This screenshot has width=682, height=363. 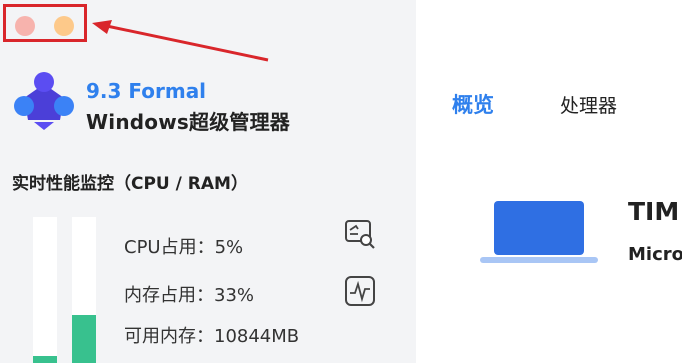 I want to click on laptop-icon, so click(x=539, y=232).